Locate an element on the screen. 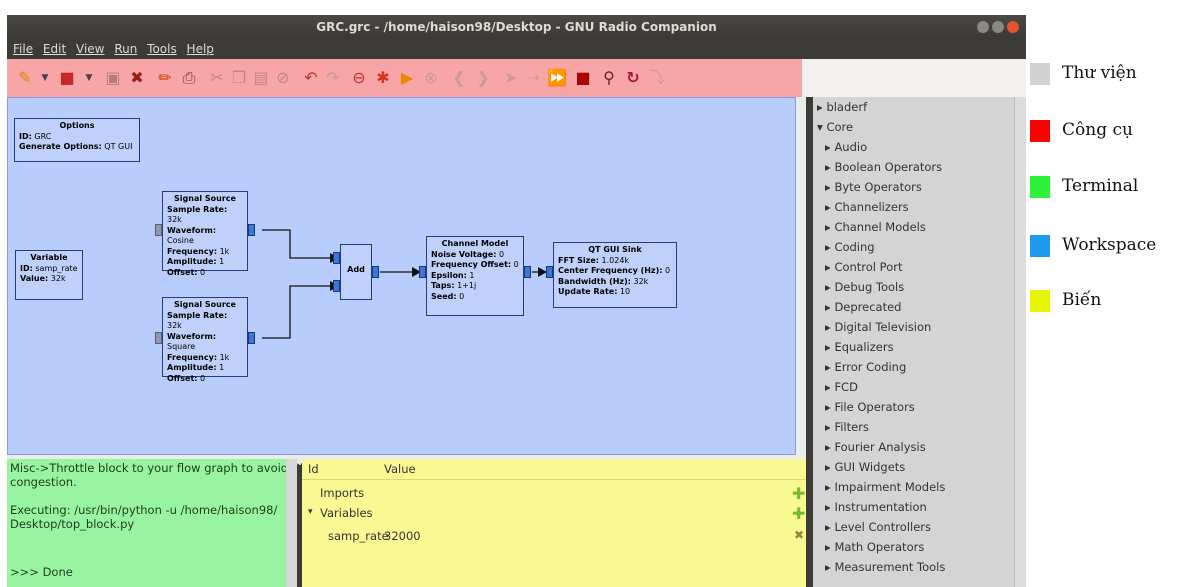 Image resolution: width=1181 pixels, height=587 pixels. block-title: Signal Source is located at coordinates (205, 304).